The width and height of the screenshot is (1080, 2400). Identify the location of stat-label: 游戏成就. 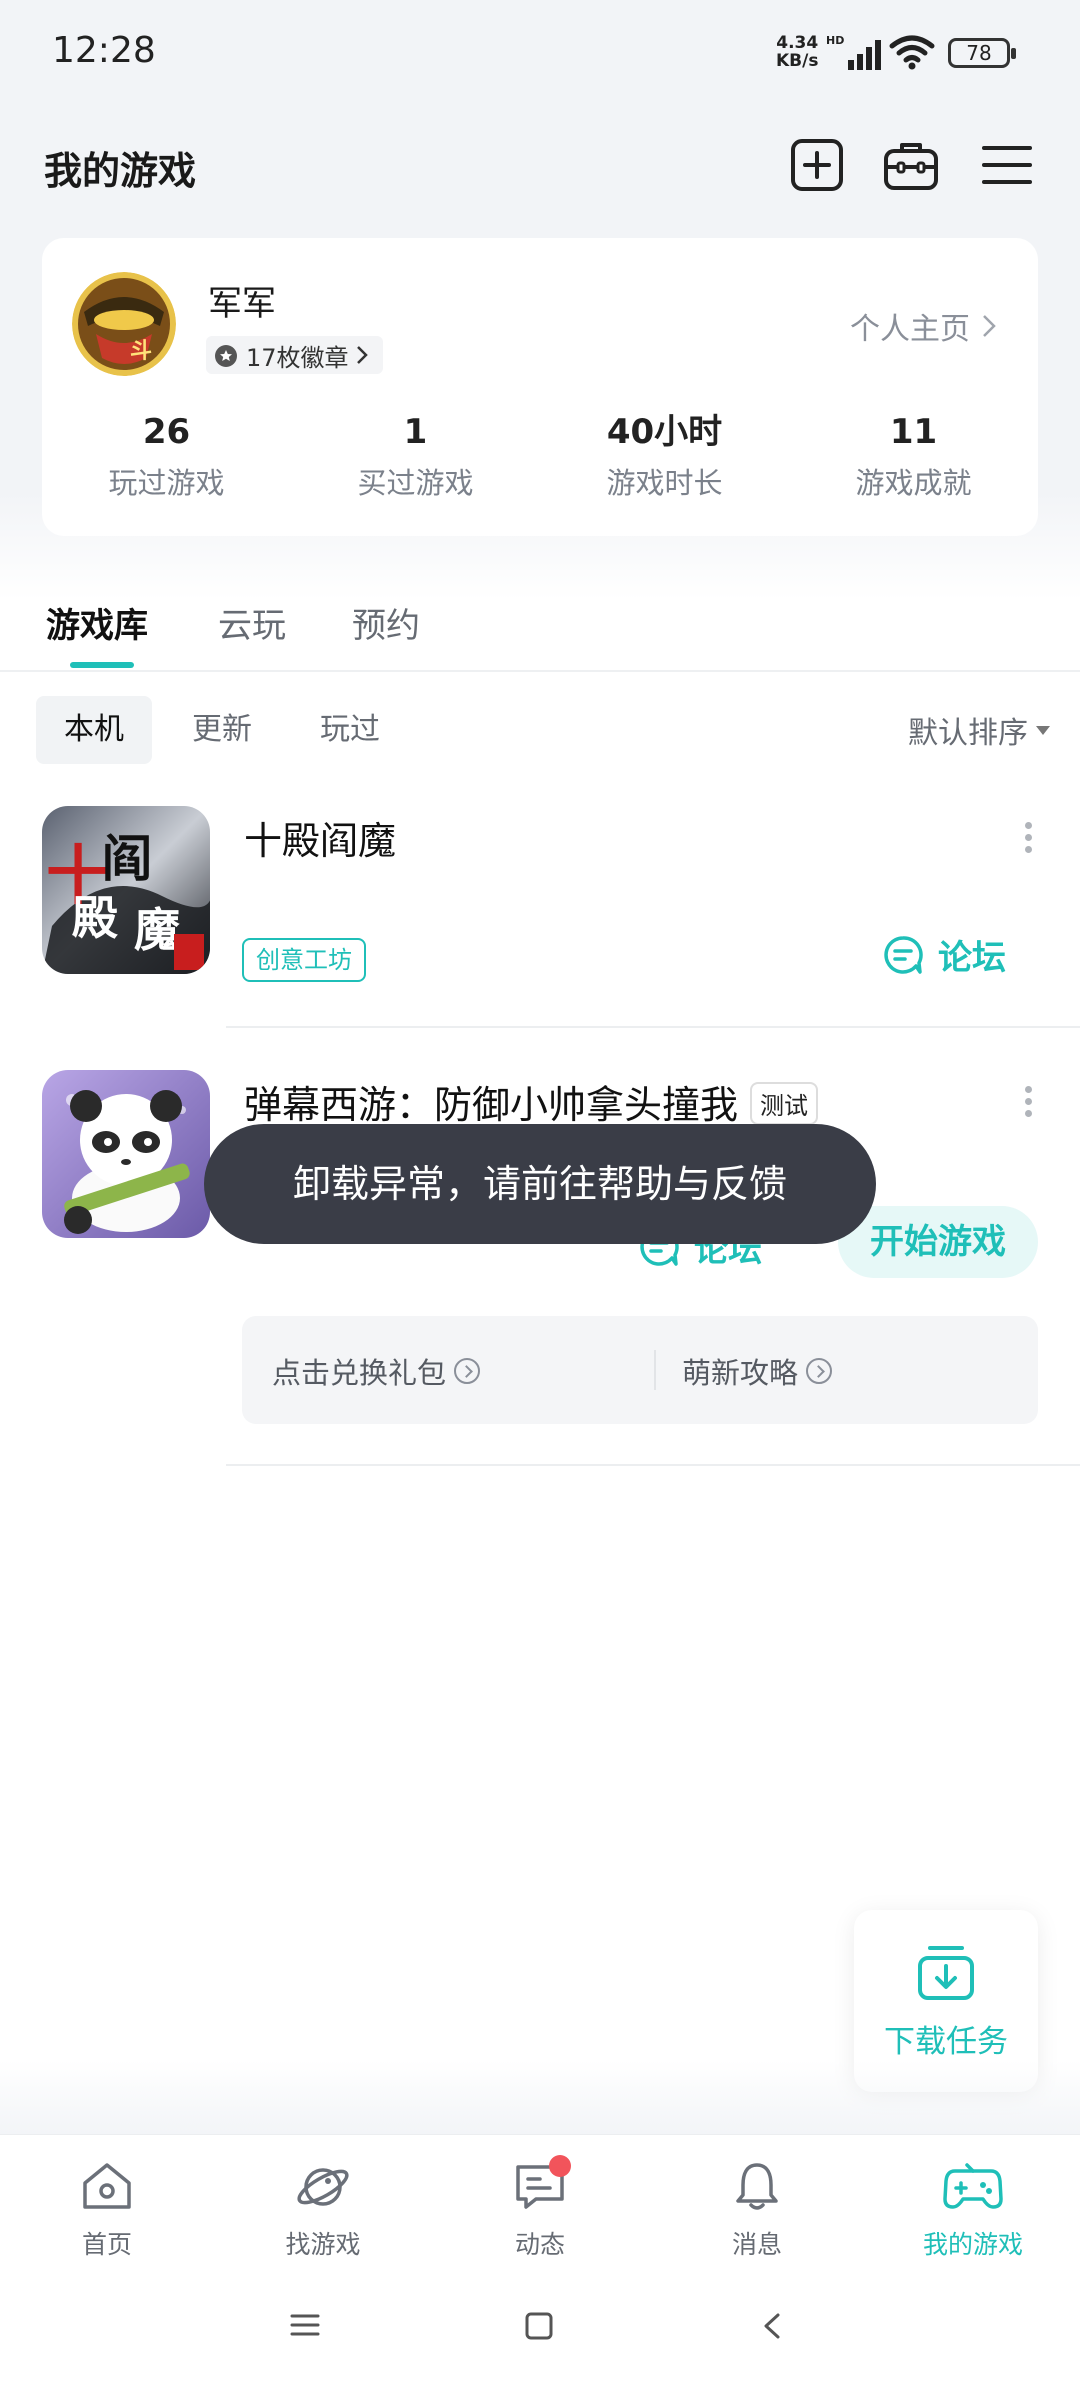
(913, 483).